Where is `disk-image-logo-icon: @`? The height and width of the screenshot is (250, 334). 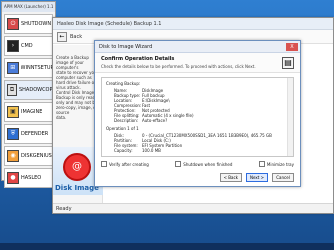 disk-image-logo-icon: @ is located at coordinates (77, 167).